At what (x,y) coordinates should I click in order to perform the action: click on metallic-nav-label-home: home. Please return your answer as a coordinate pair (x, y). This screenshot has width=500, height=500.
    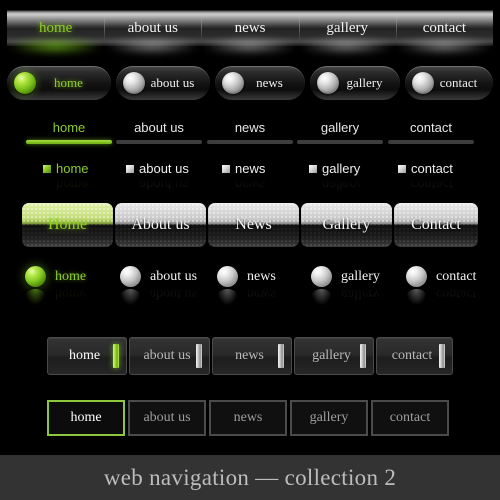
    Looking at the image, I should click on (55, 28).